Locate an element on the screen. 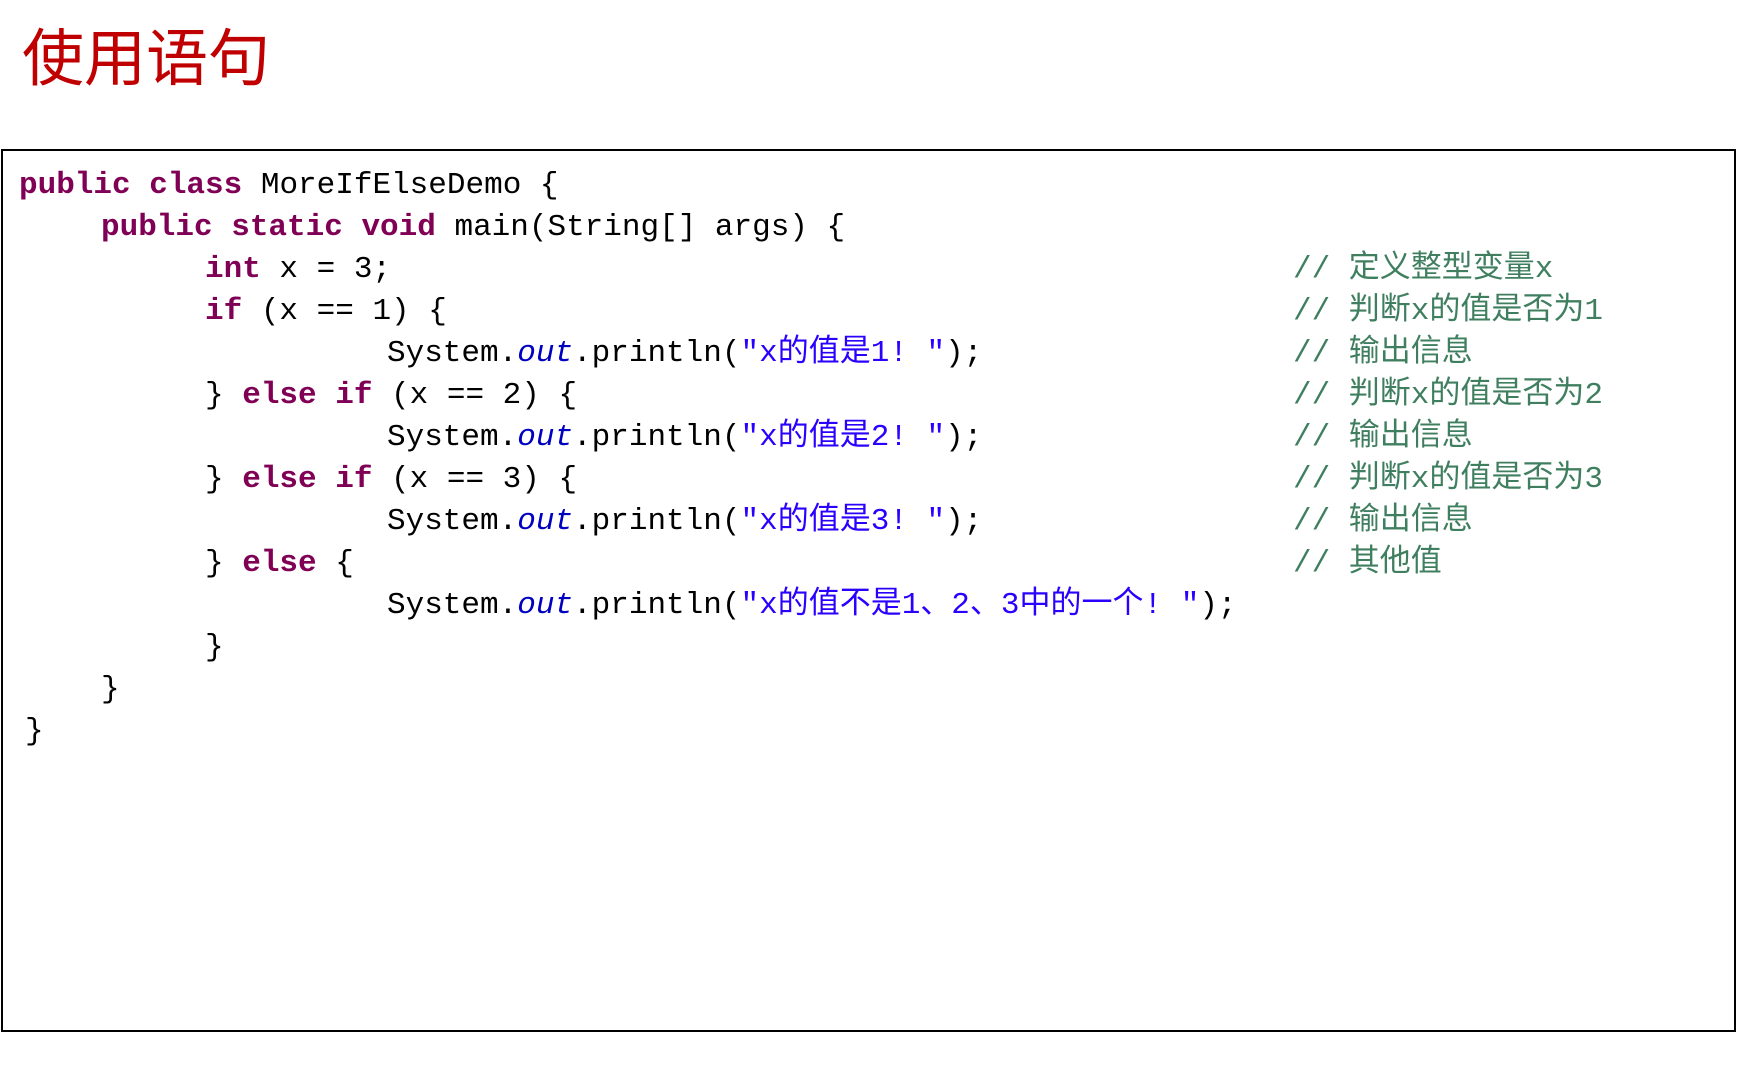 This screenshot has width=1748, height=1069. code-line: public class MoreIfElseDemo { is located at coordinates (289, 186).